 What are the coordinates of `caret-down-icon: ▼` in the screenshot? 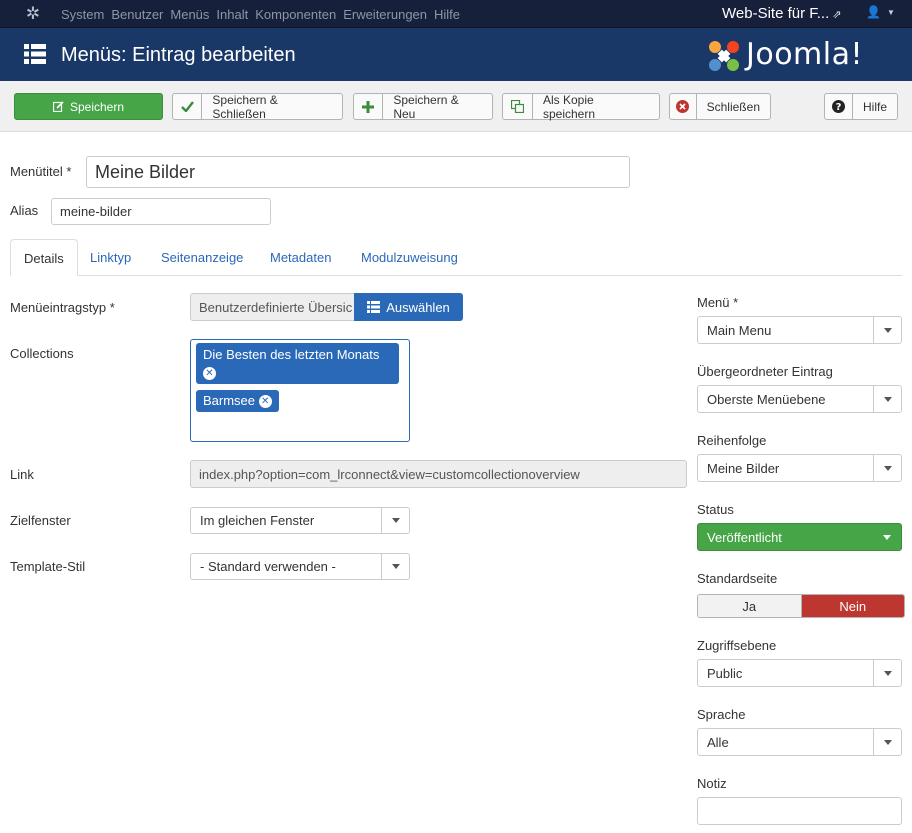 It's located at (890, 13).